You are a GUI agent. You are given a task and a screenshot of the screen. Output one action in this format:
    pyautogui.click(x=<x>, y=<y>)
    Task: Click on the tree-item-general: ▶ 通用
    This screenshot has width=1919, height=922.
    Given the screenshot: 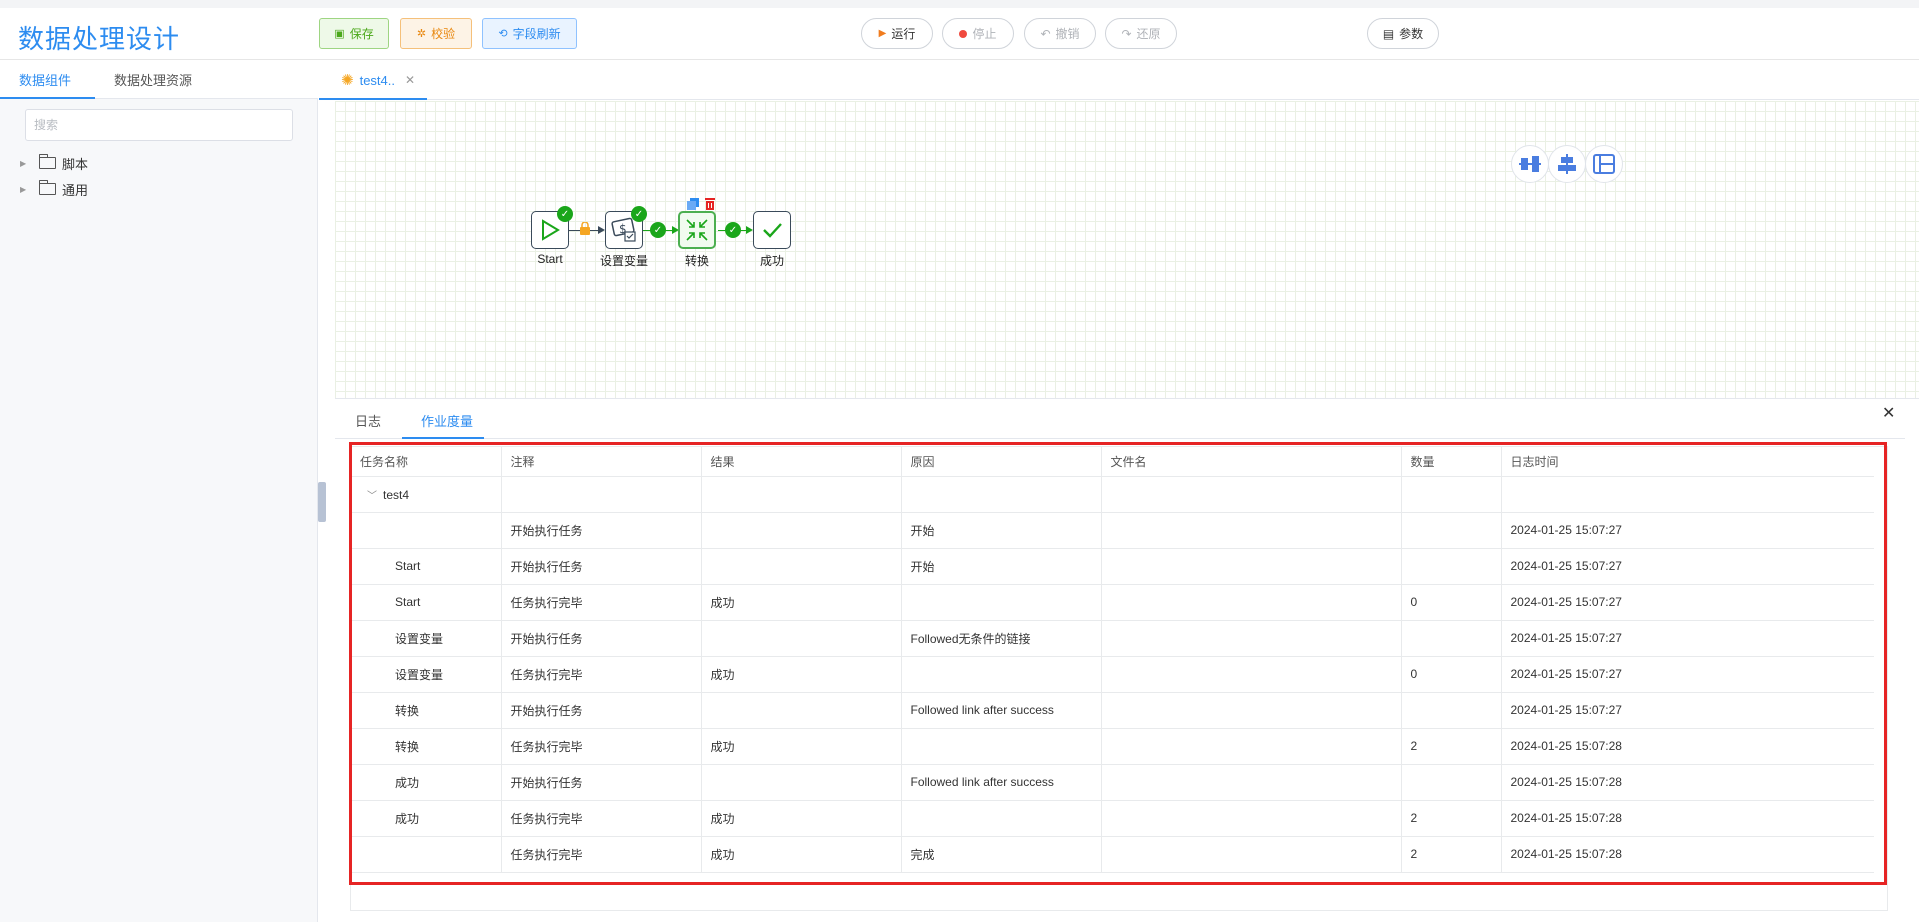 What is the action you would take?
    pyautogui.click(x=54, y=189)
    